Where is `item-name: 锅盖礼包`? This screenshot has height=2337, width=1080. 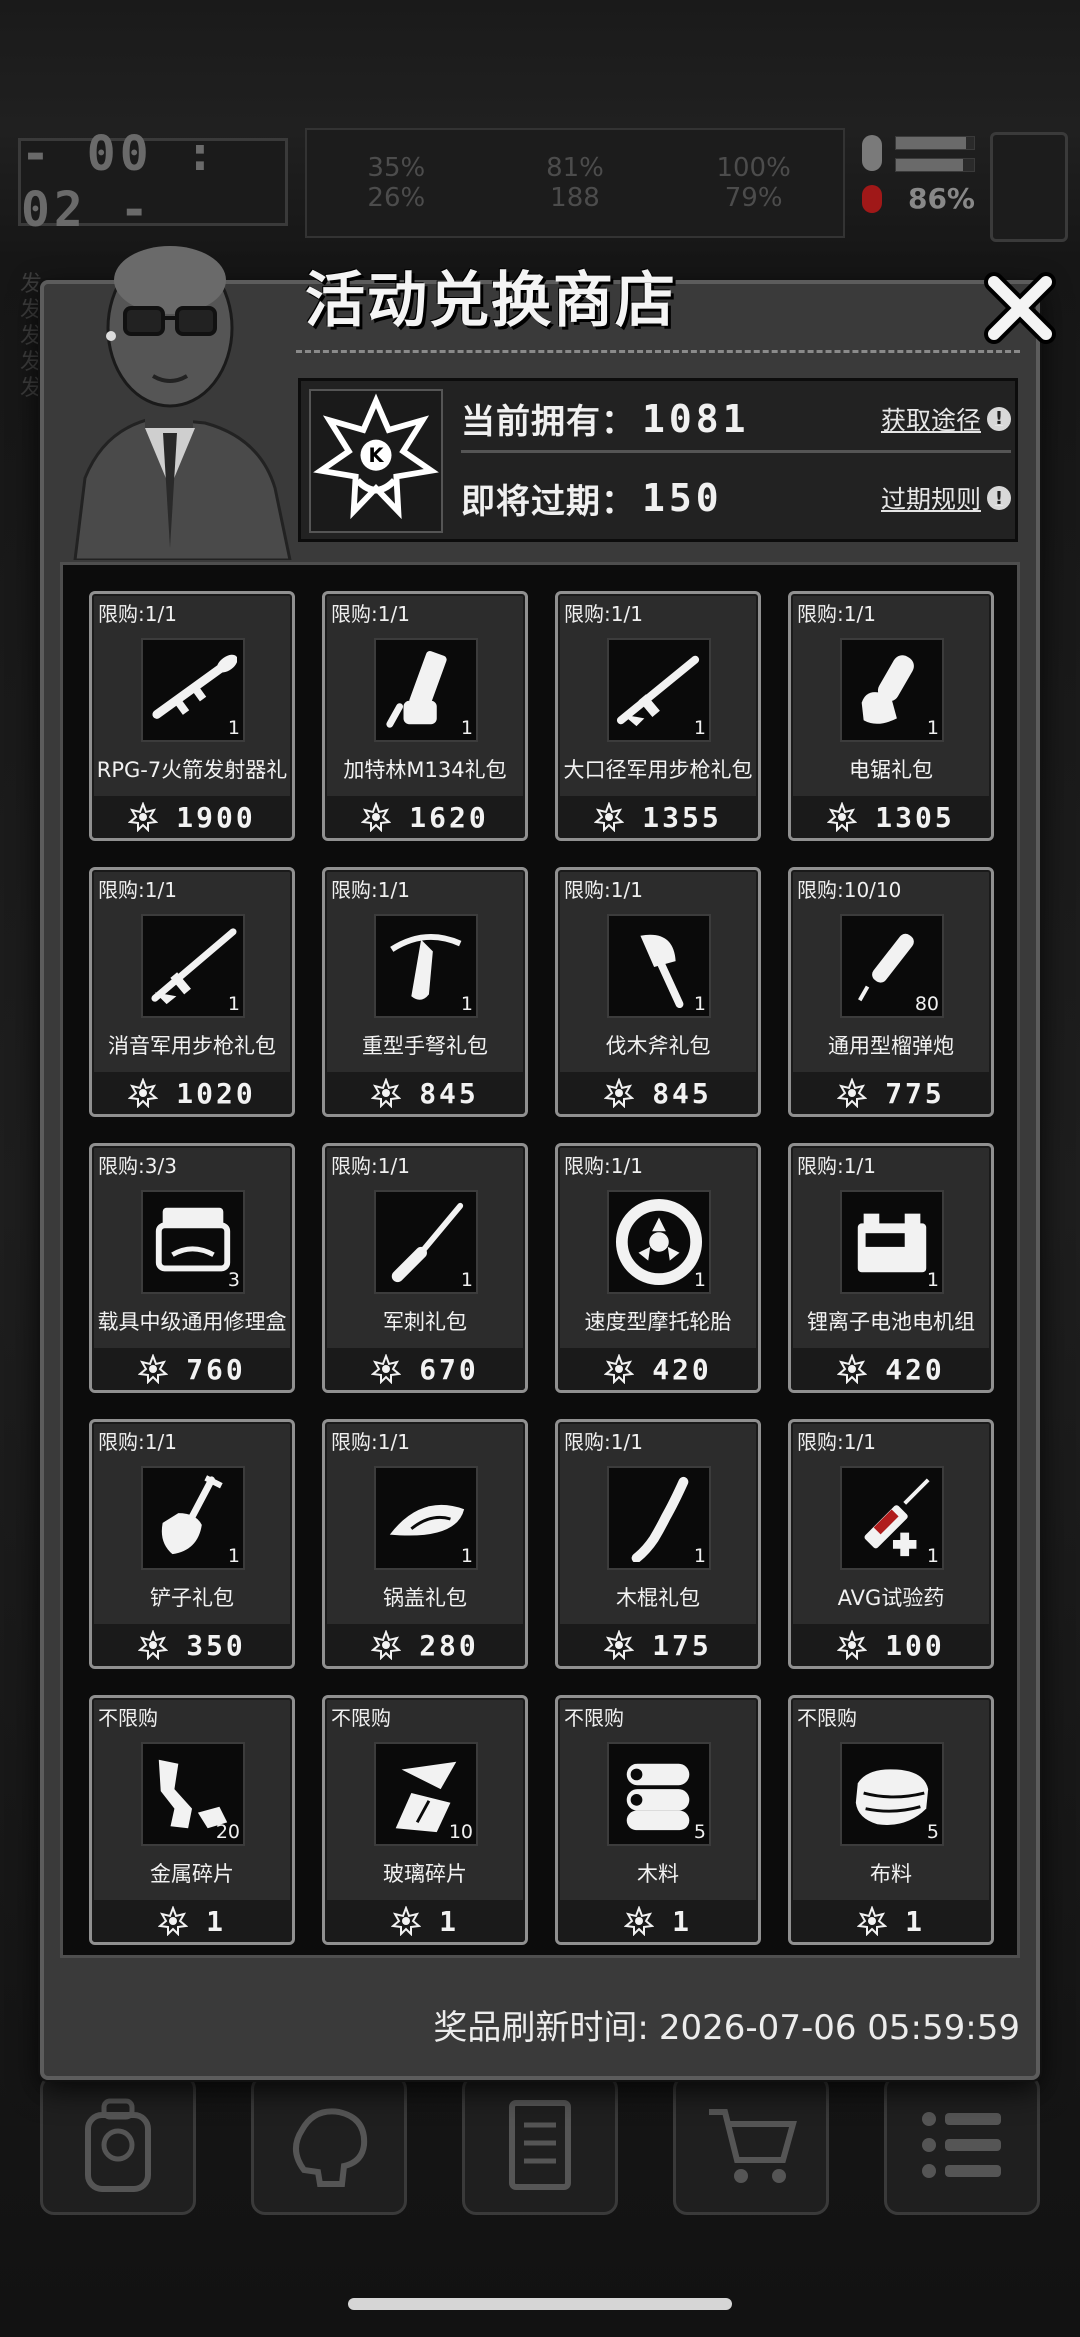
item-name: 锅盖礼包 is located at coordinates (425, 1598).